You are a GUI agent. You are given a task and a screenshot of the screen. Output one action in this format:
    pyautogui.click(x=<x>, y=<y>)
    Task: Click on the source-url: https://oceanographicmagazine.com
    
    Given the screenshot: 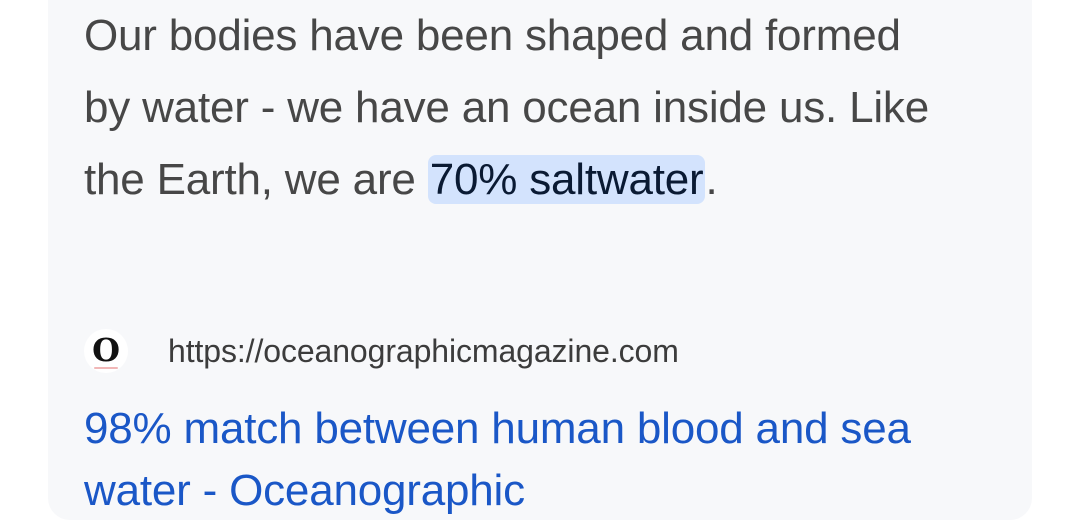 What is the action you would take?
    pyautogui.click(x=423, y=351)
    